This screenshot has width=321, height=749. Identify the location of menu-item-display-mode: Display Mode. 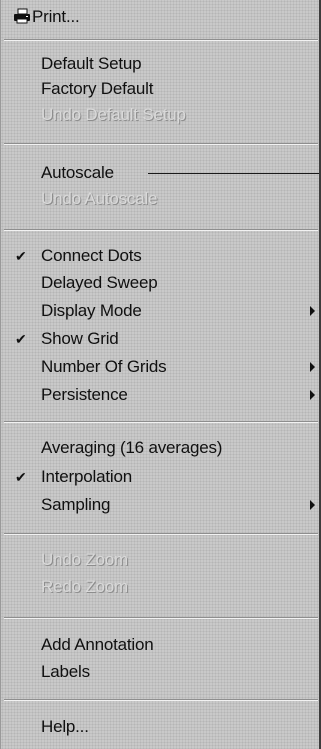
(160, 311).